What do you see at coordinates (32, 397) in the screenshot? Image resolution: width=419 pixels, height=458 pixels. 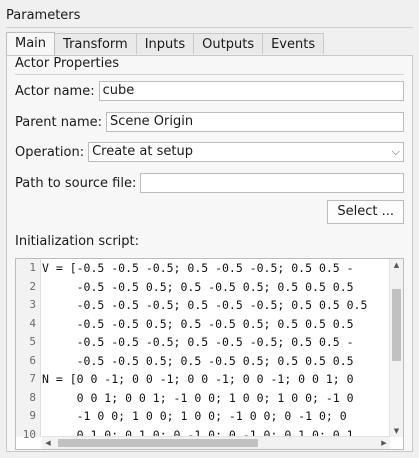 I see `line-number: 8` at bounding box center [32, 397].